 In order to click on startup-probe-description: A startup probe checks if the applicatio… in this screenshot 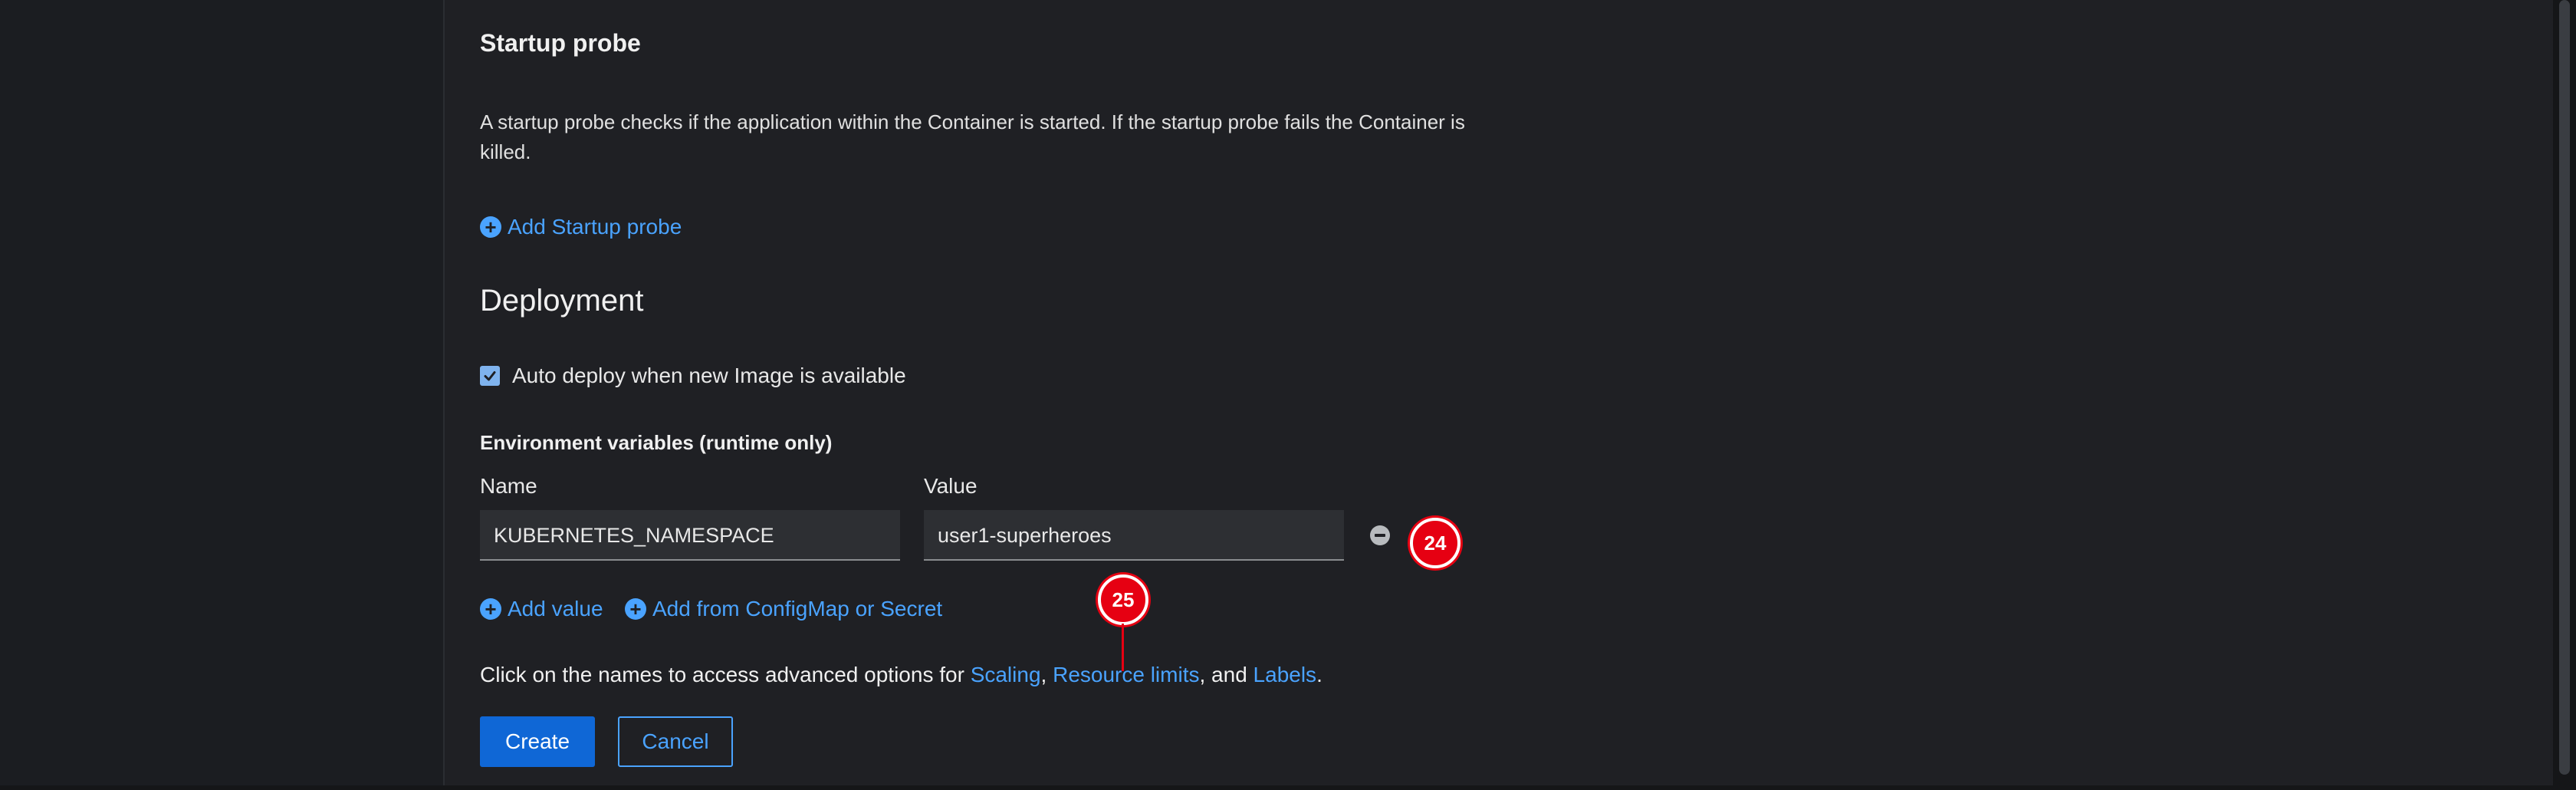, I will do `click(973, 136)`.